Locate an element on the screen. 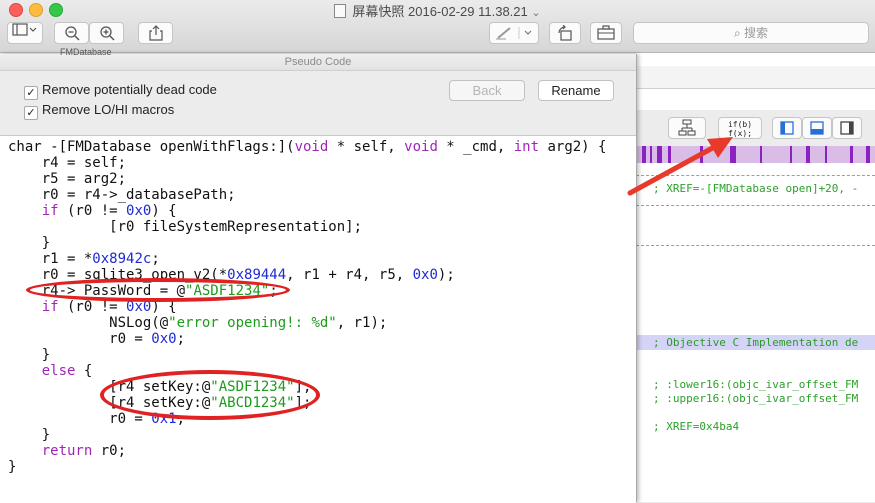 The height and width of the screenshot is (503, 875). annotation-arrow-icon is located at coordinates (680, 166).